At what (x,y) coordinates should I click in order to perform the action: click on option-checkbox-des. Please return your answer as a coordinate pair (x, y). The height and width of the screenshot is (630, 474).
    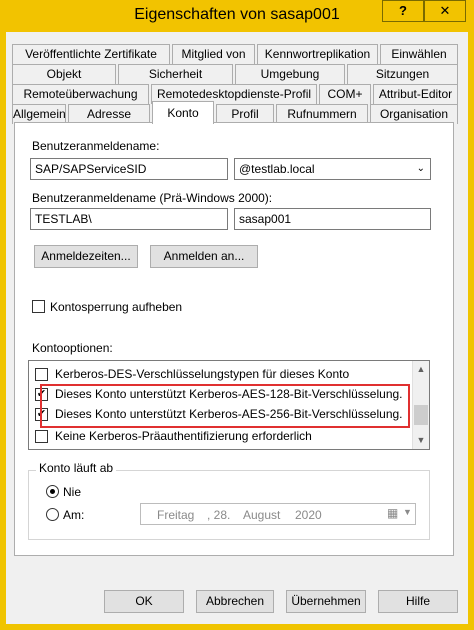
    Looking at the image, I should click on (41, 374).